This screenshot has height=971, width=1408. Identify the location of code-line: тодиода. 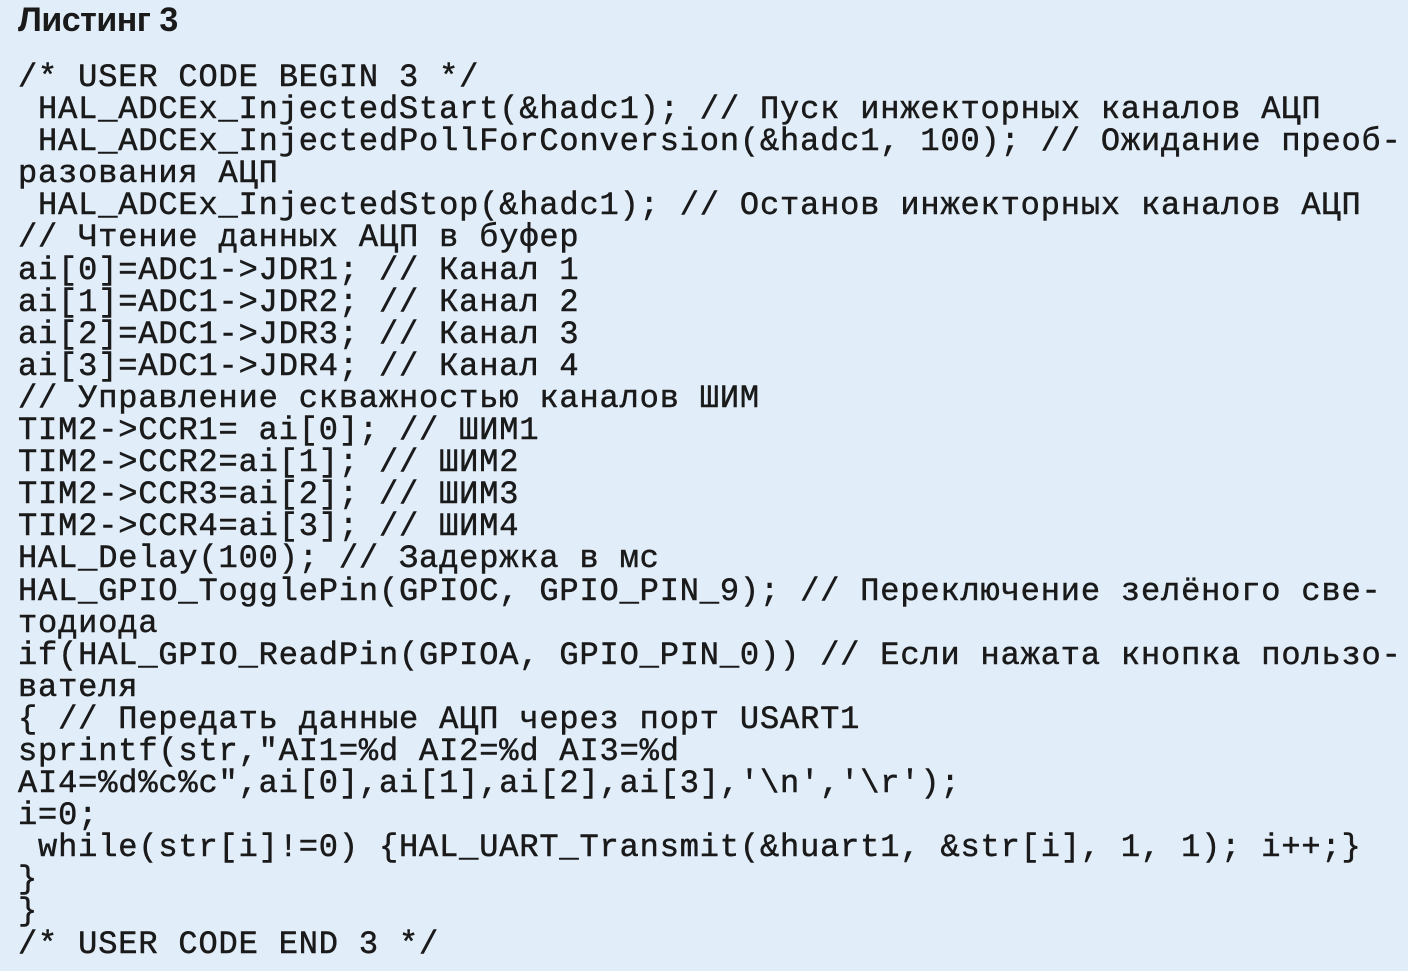
(88, 623).